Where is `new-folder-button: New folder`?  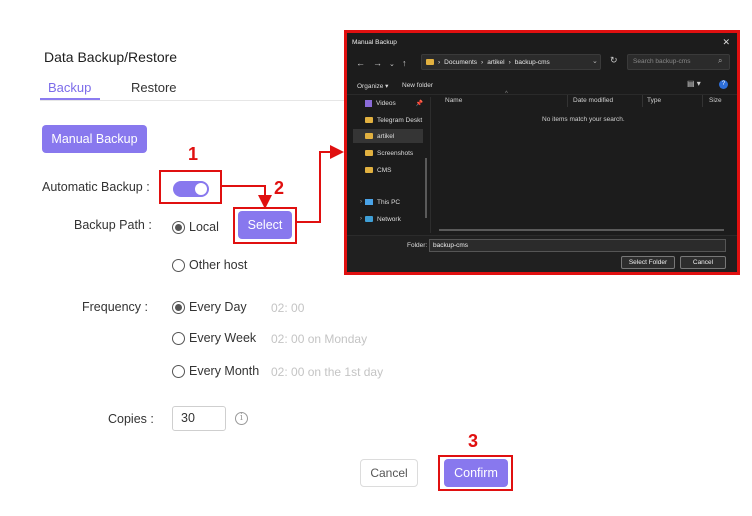
new-folder-button: New folder is located at coordinates (417, 85).